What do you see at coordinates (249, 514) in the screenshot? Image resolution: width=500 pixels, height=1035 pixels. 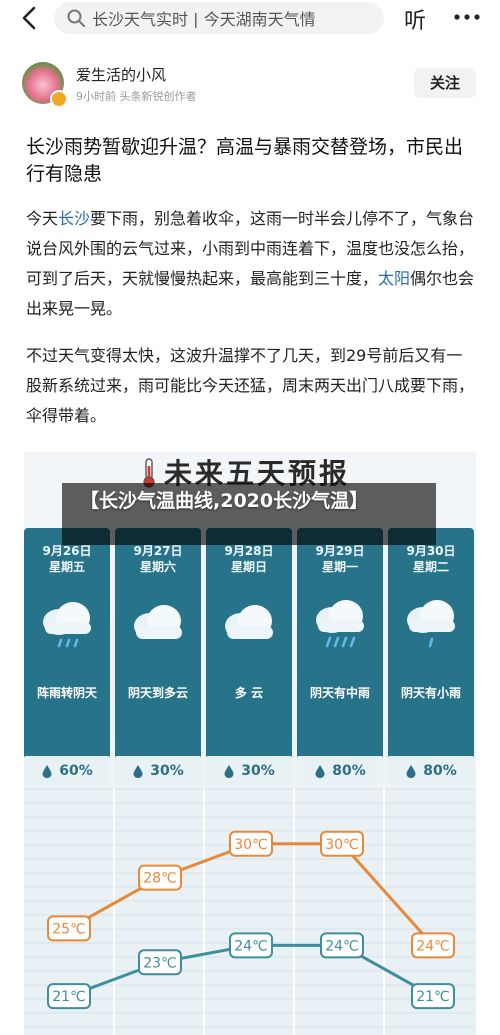 I see `image-caption-overlay: 【长沙气温曲线,2020长沙气温】` at bounding box center [249, 514].